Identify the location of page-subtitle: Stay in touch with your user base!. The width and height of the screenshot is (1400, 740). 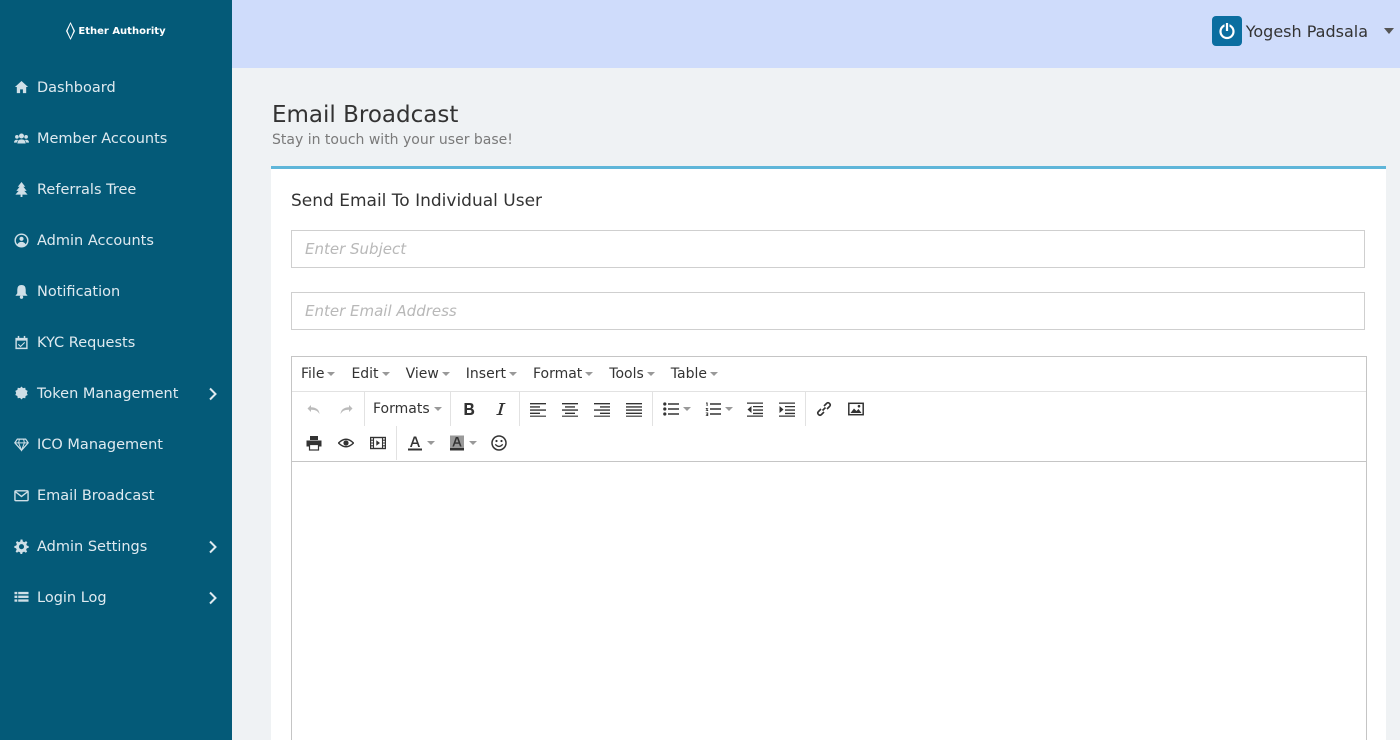
(392, 140).